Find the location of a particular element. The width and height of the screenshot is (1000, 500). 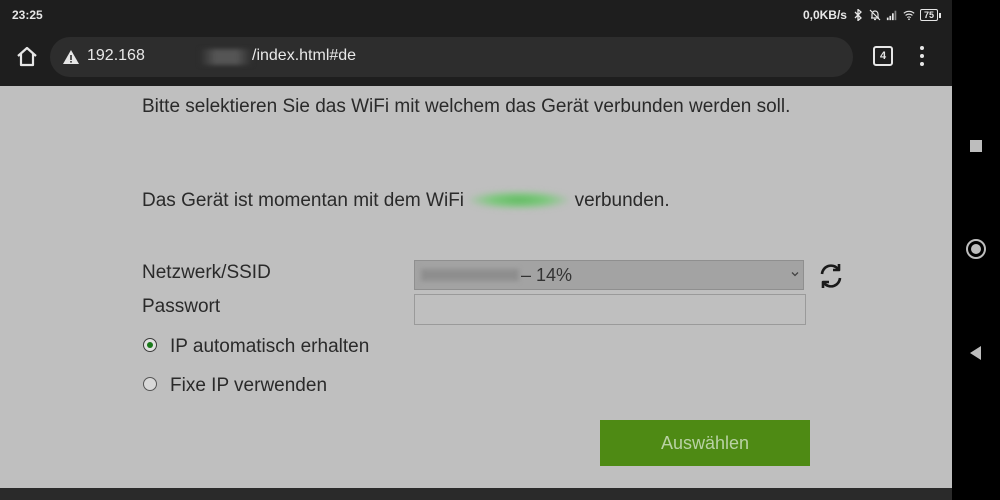

back-icon is located at coordinates (975, 353).